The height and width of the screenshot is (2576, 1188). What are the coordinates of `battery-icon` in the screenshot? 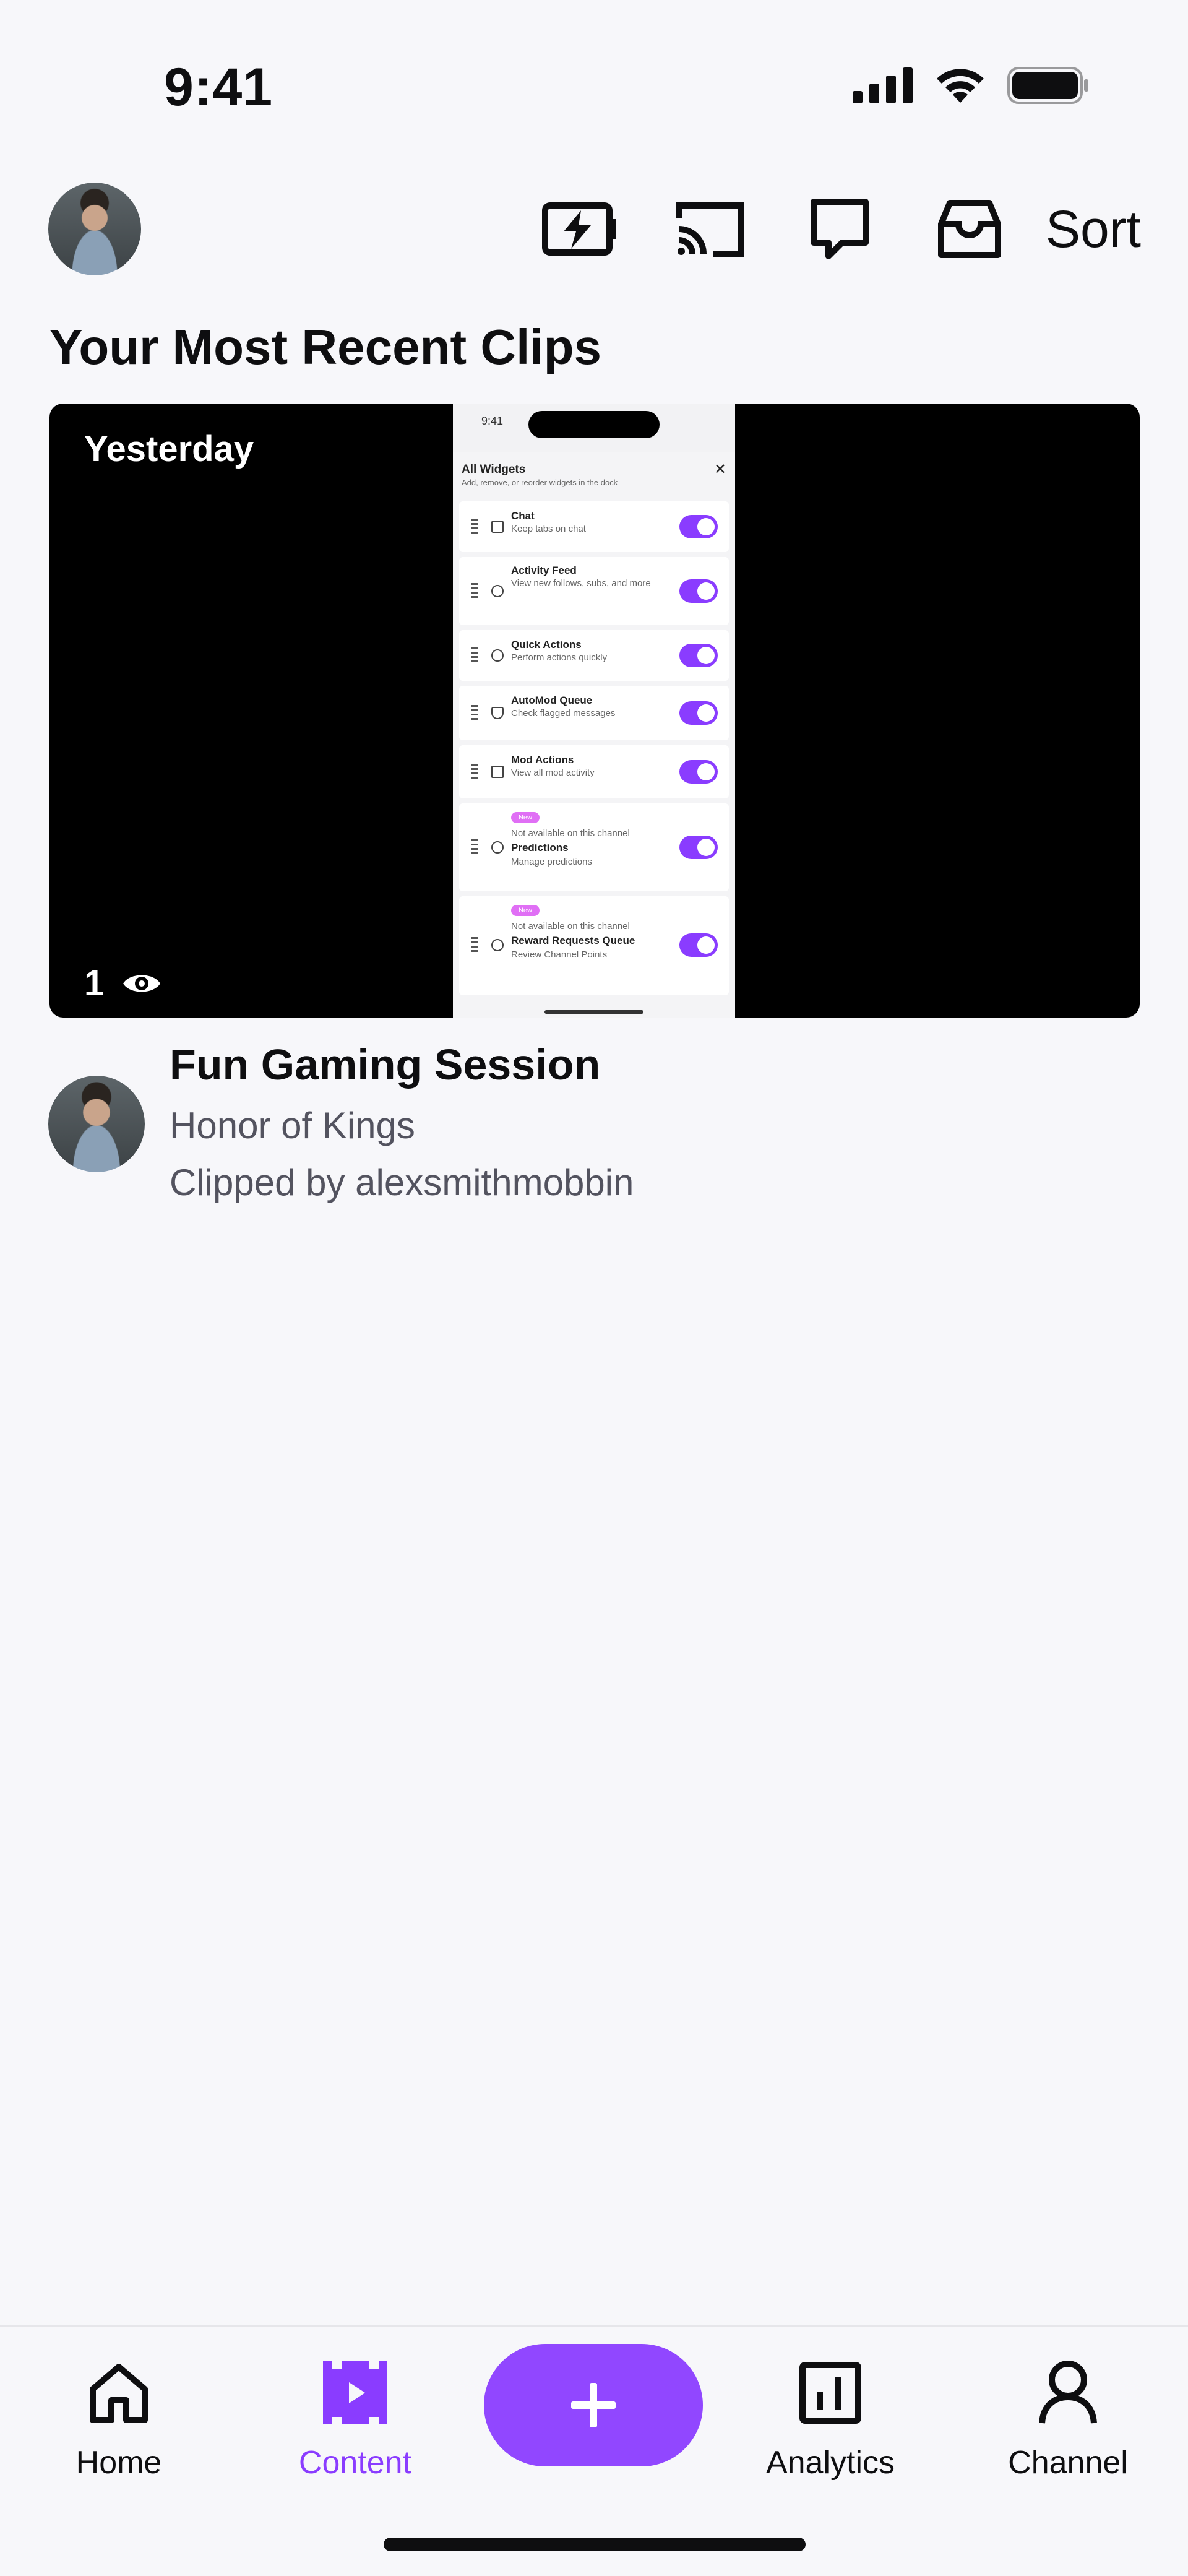 It's located at (1047, 85).